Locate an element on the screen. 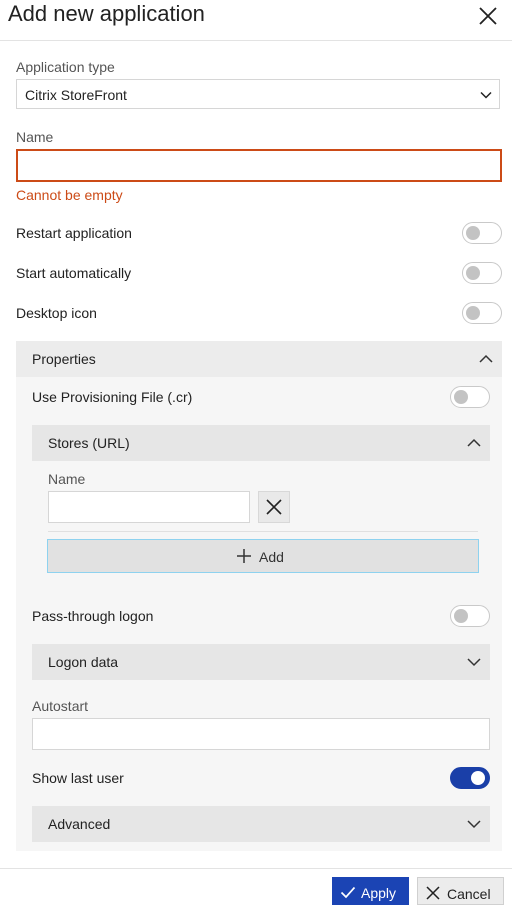 This screenshot has height=906, width=512. add-label: Add is located at coordinates (271, 557).